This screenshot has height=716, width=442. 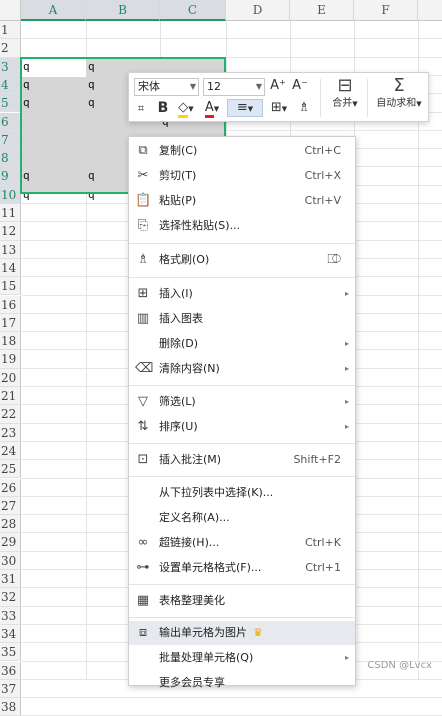 What do you see at coordinates (186, 108) in the screenshot?
I see `fill-color-button: ◇▼` at bounding box center [186, 108].